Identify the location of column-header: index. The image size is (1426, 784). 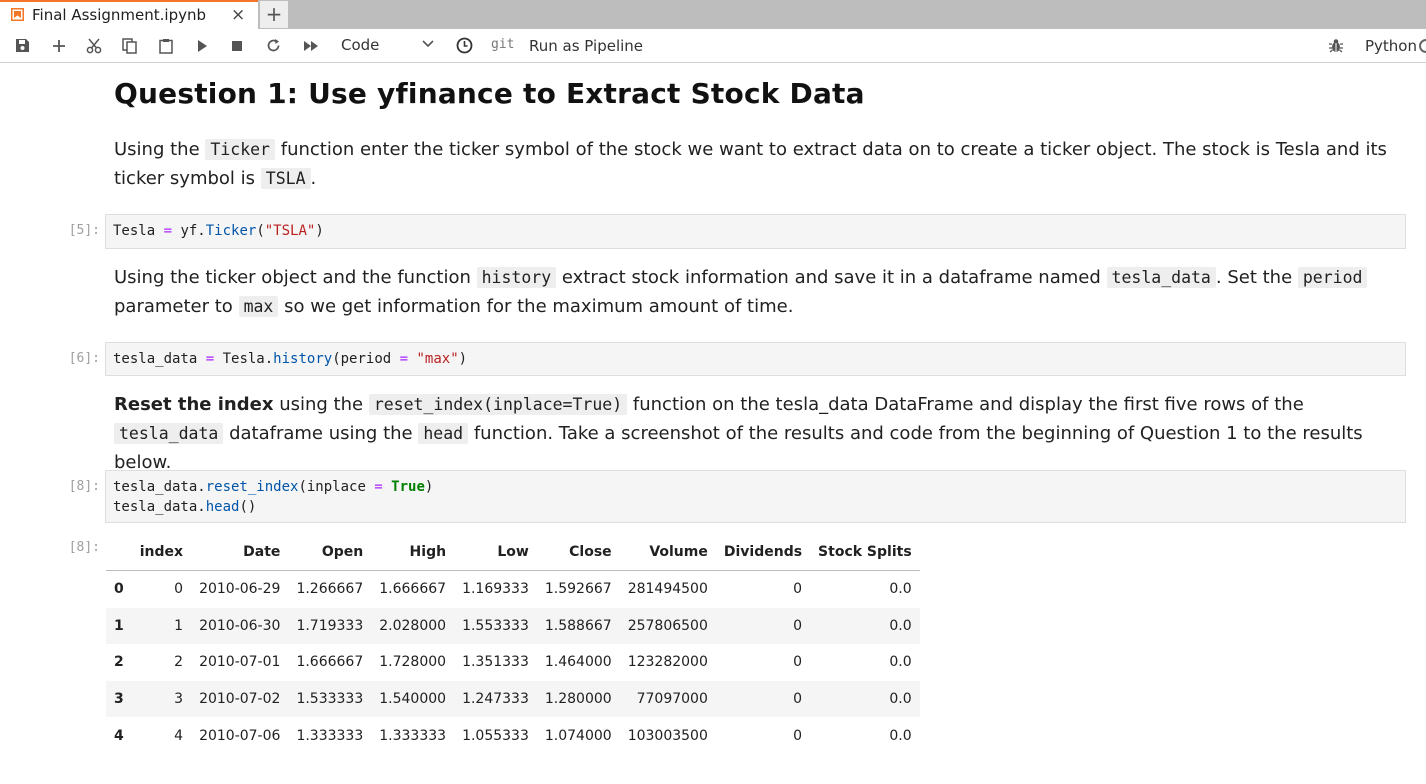
(161, 552).